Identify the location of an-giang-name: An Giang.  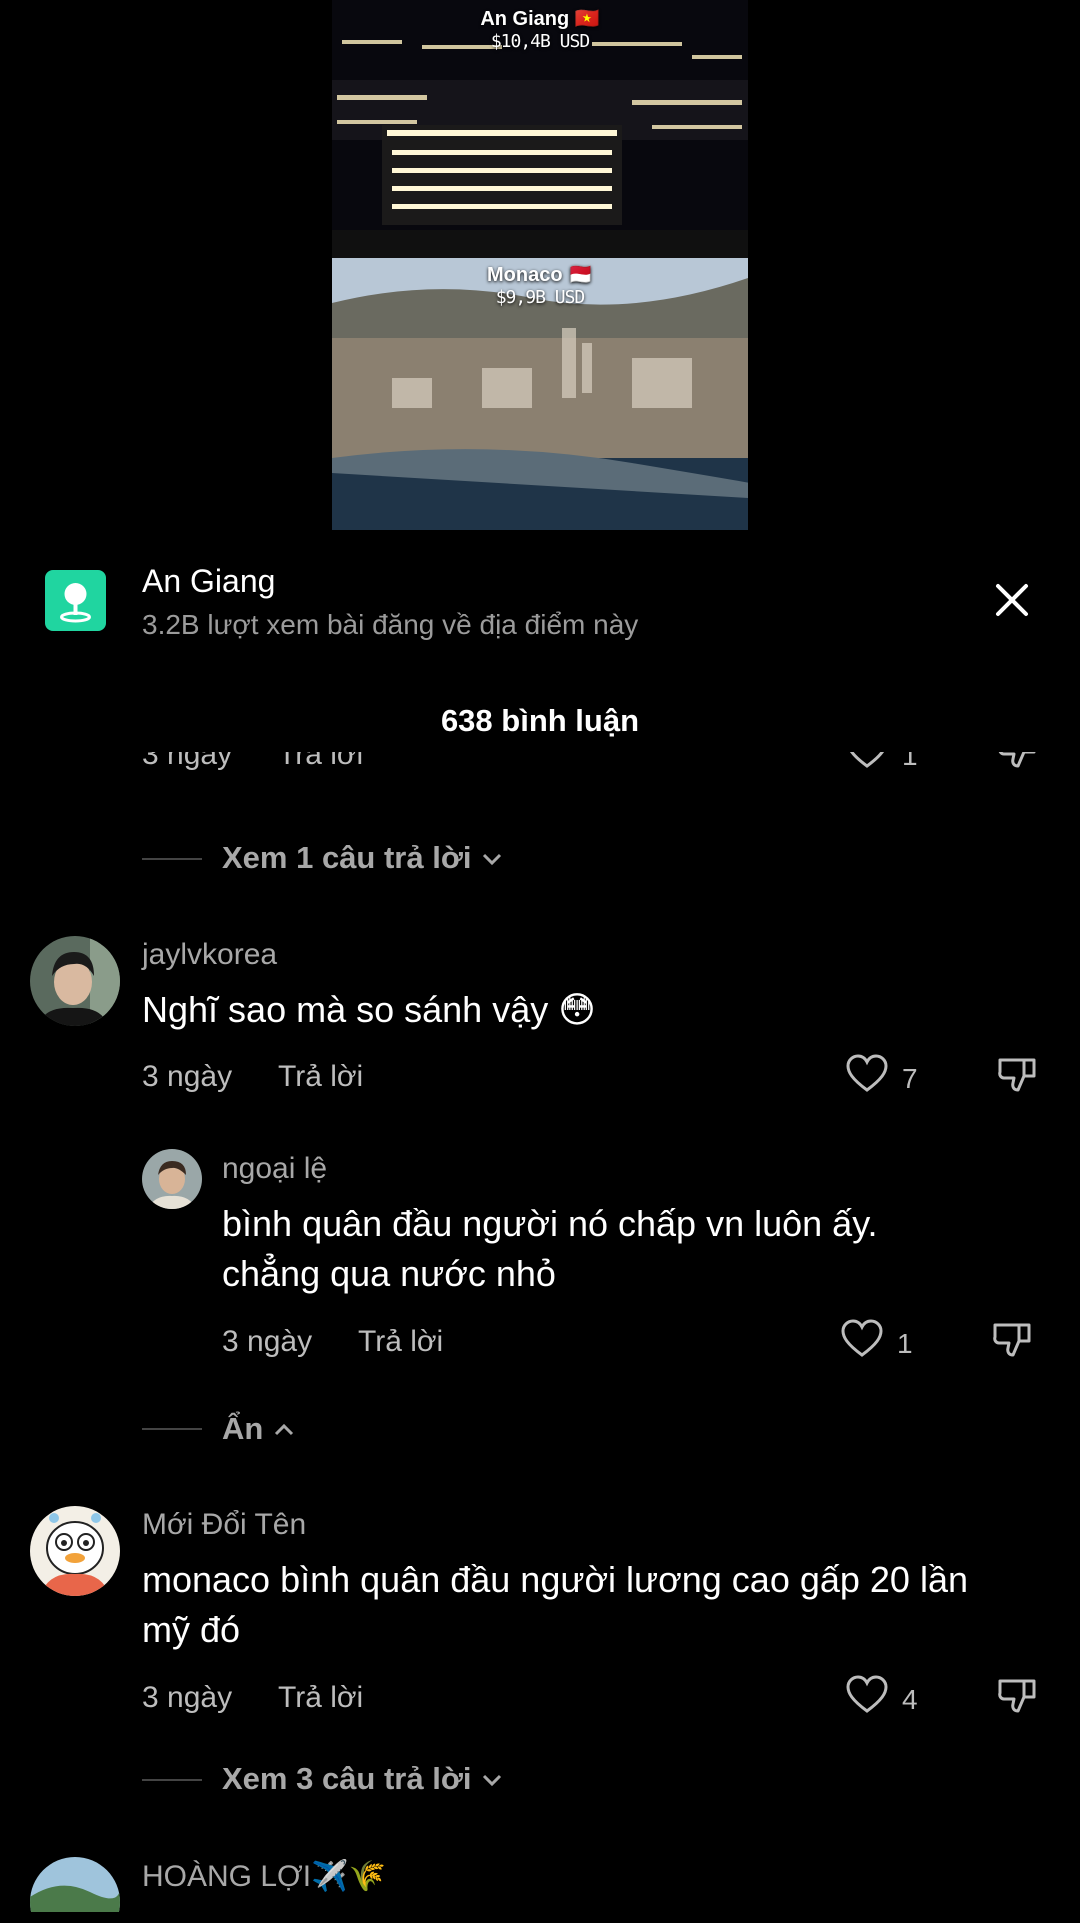
(525, 19).